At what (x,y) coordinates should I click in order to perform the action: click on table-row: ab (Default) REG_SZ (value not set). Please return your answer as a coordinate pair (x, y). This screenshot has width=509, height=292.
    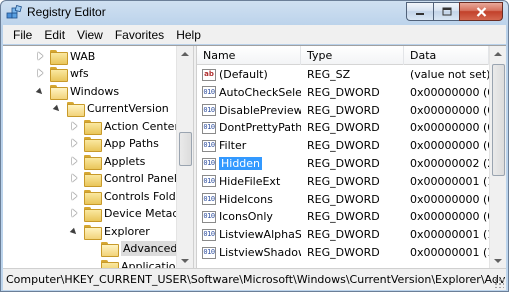
    Looking at the image, I should click on (343, 74).